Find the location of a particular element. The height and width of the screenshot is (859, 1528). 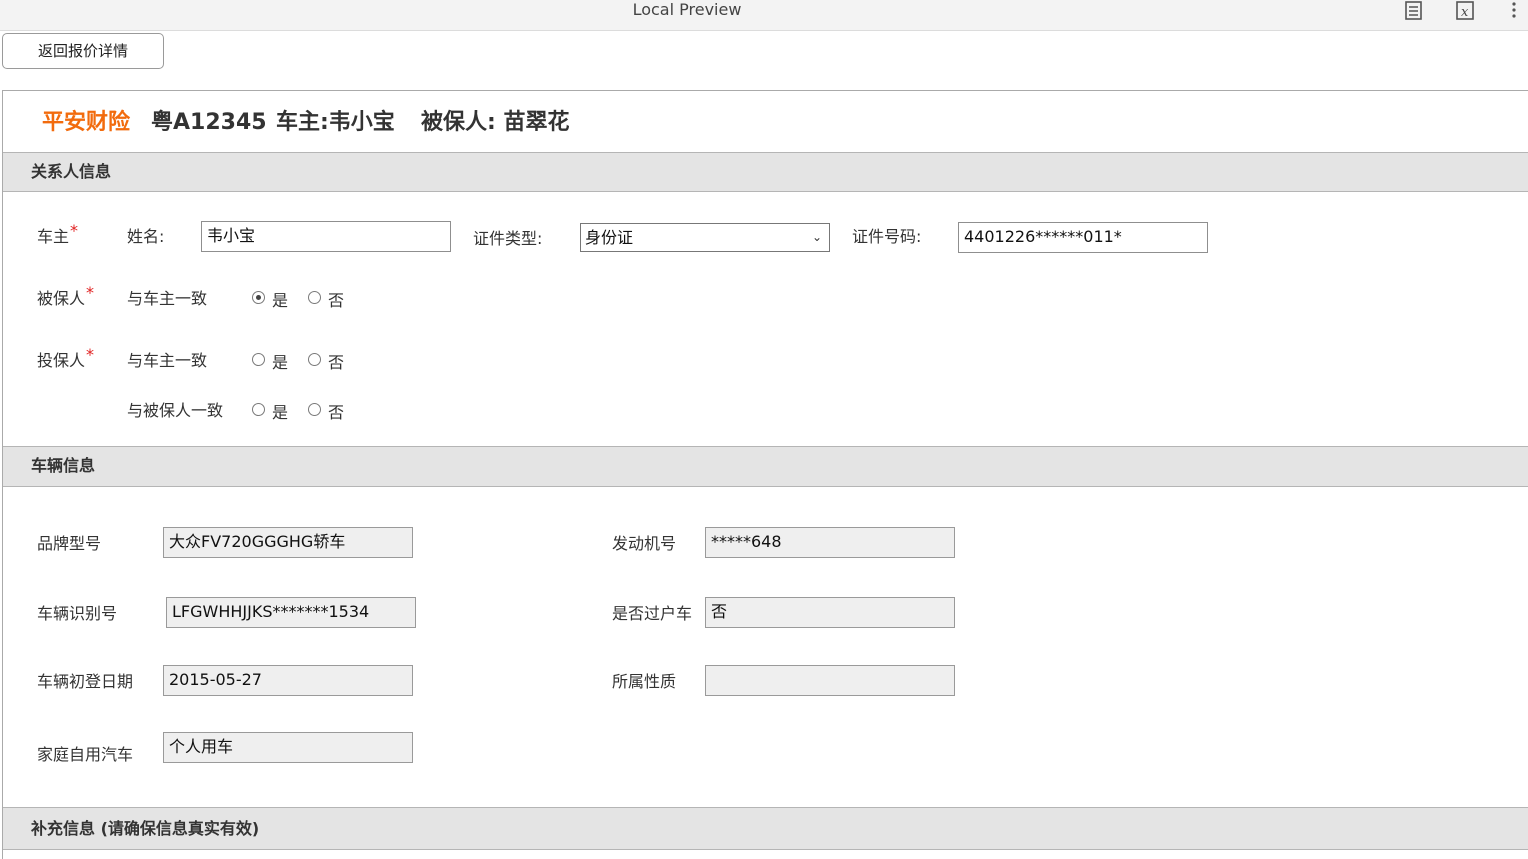

policyholder-owner-yes-radio is located at coordinates (258, 359).